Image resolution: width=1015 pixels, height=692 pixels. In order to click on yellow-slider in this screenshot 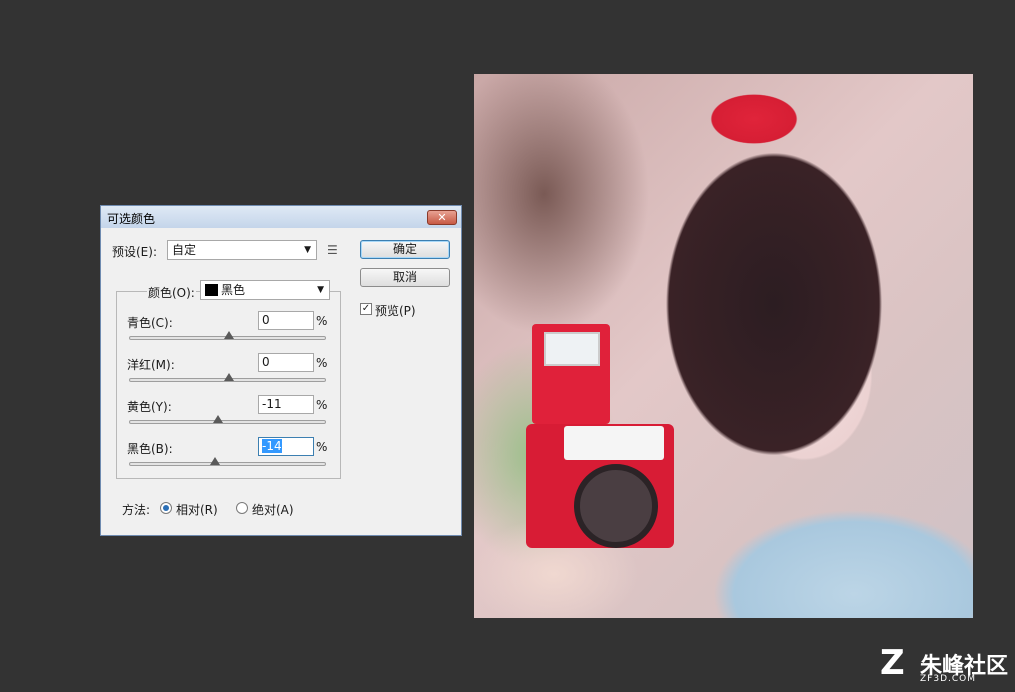, I will do `click(227, 419)`.